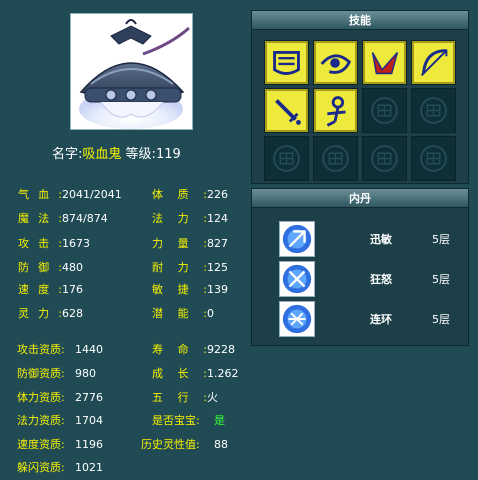 The height and width of the screenshot is (480, 478). I want to click on attr-agility: 敏捷:139, so click(190, 289).